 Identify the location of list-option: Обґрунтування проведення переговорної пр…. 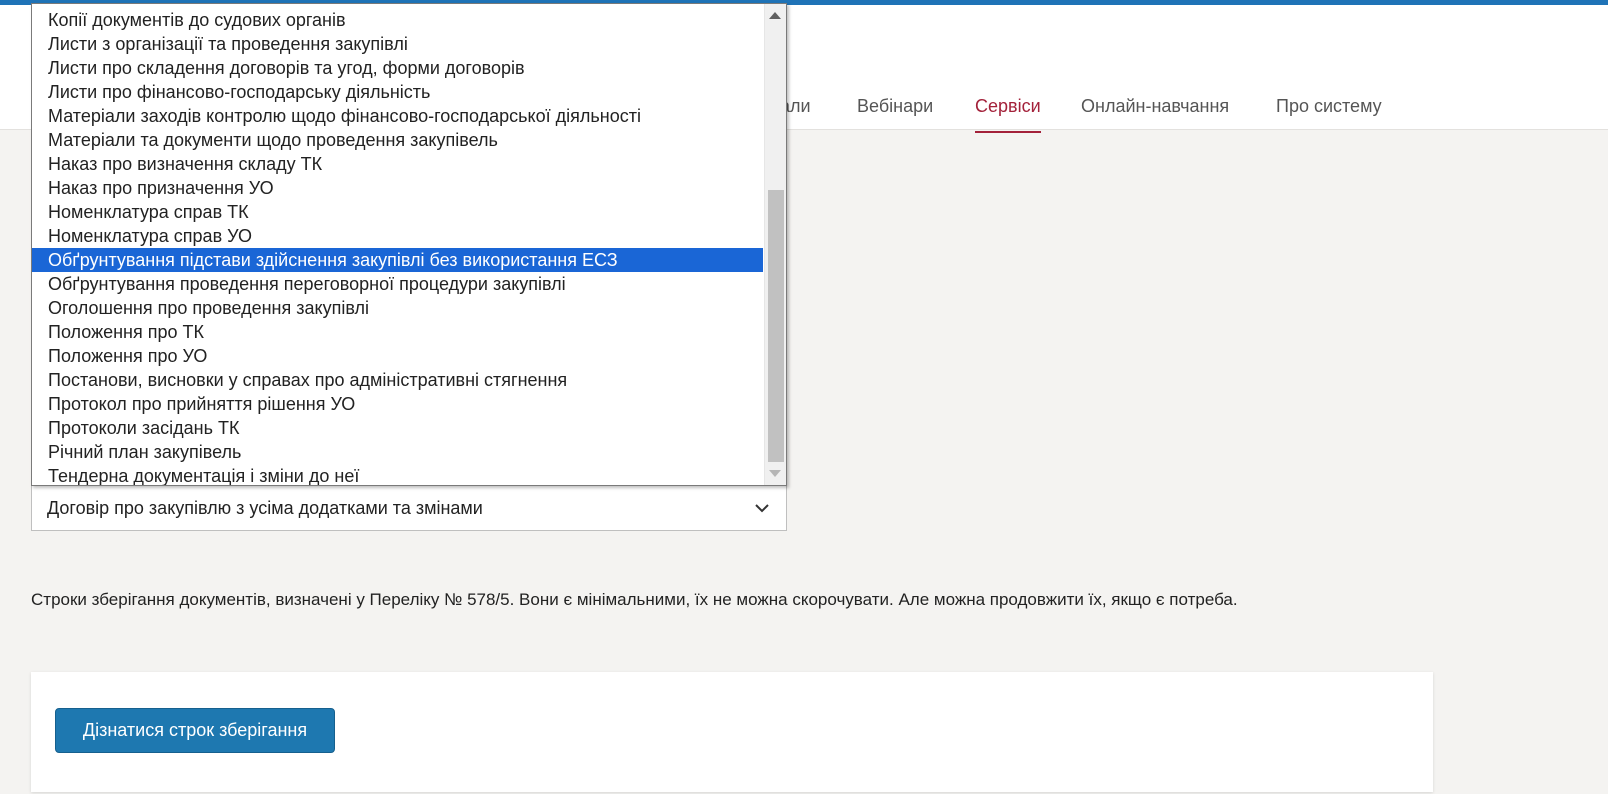
(397, 284).